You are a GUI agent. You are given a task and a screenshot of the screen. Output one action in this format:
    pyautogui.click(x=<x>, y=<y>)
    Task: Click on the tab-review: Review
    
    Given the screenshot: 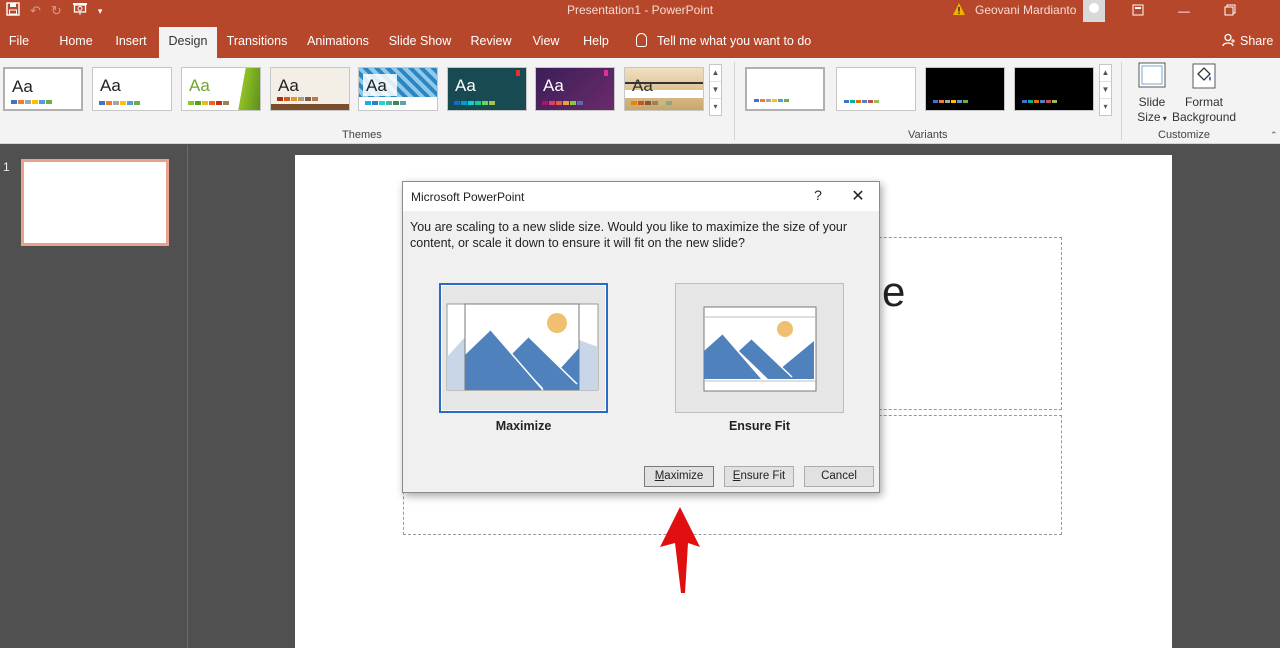 What is the action you would take?
    pyautogui.click(x=491, y=42)
    